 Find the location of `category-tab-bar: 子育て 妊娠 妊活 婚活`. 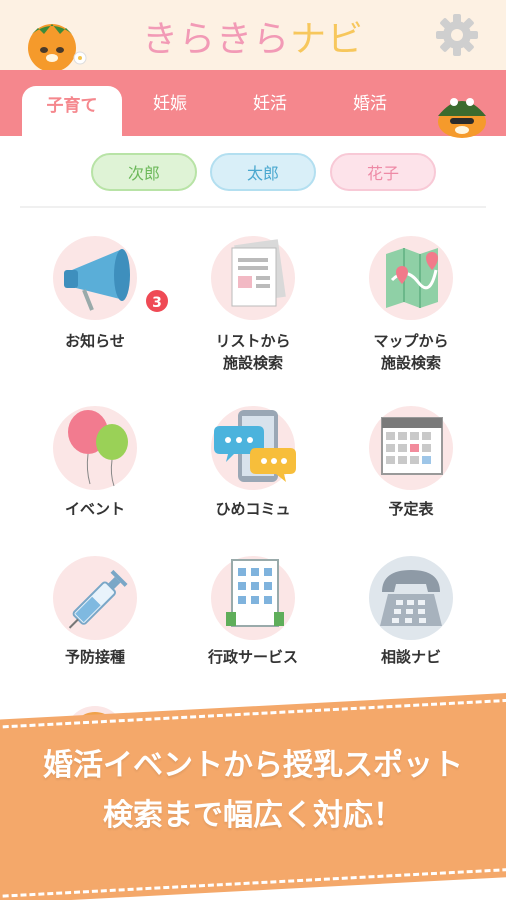

category-tab-bar: 子育て 妊娠 妊活 婚活 is located at coordinates (253, 103).